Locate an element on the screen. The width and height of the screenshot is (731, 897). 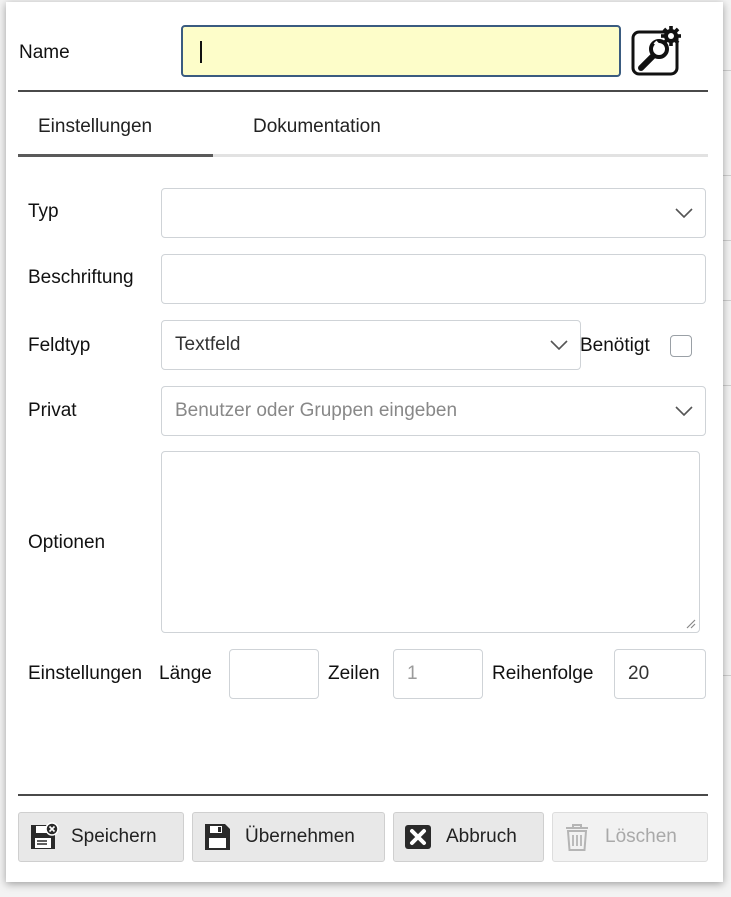
feldtyp-label: Feldtyp is located at coordinates (59, 345).